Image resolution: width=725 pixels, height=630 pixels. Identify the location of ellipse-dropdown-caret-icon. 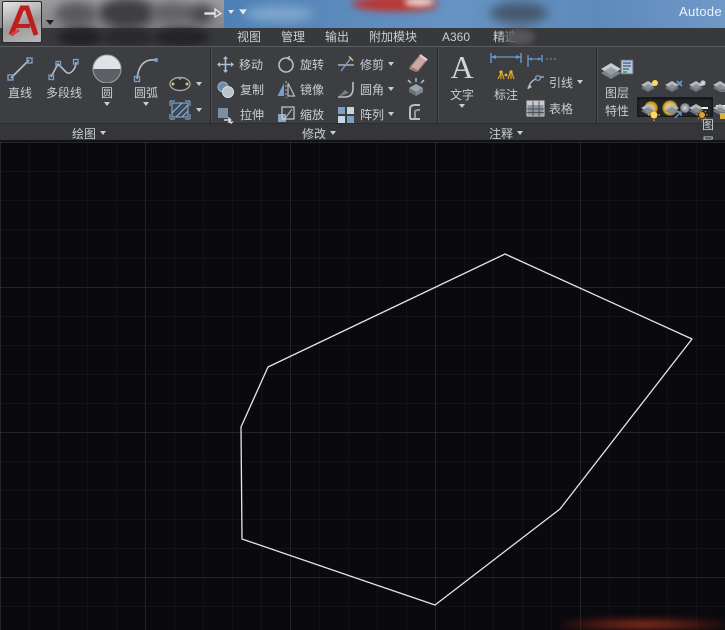
(199, 84).